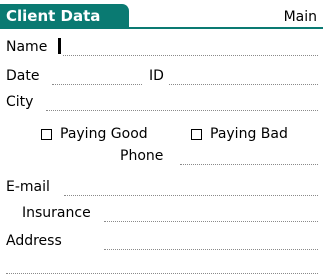 This screenshot has height=278, width=323. What do you see at coordinates (243, 84) in the screenshot?
I see `id-field` at bounding box center [243, 84].